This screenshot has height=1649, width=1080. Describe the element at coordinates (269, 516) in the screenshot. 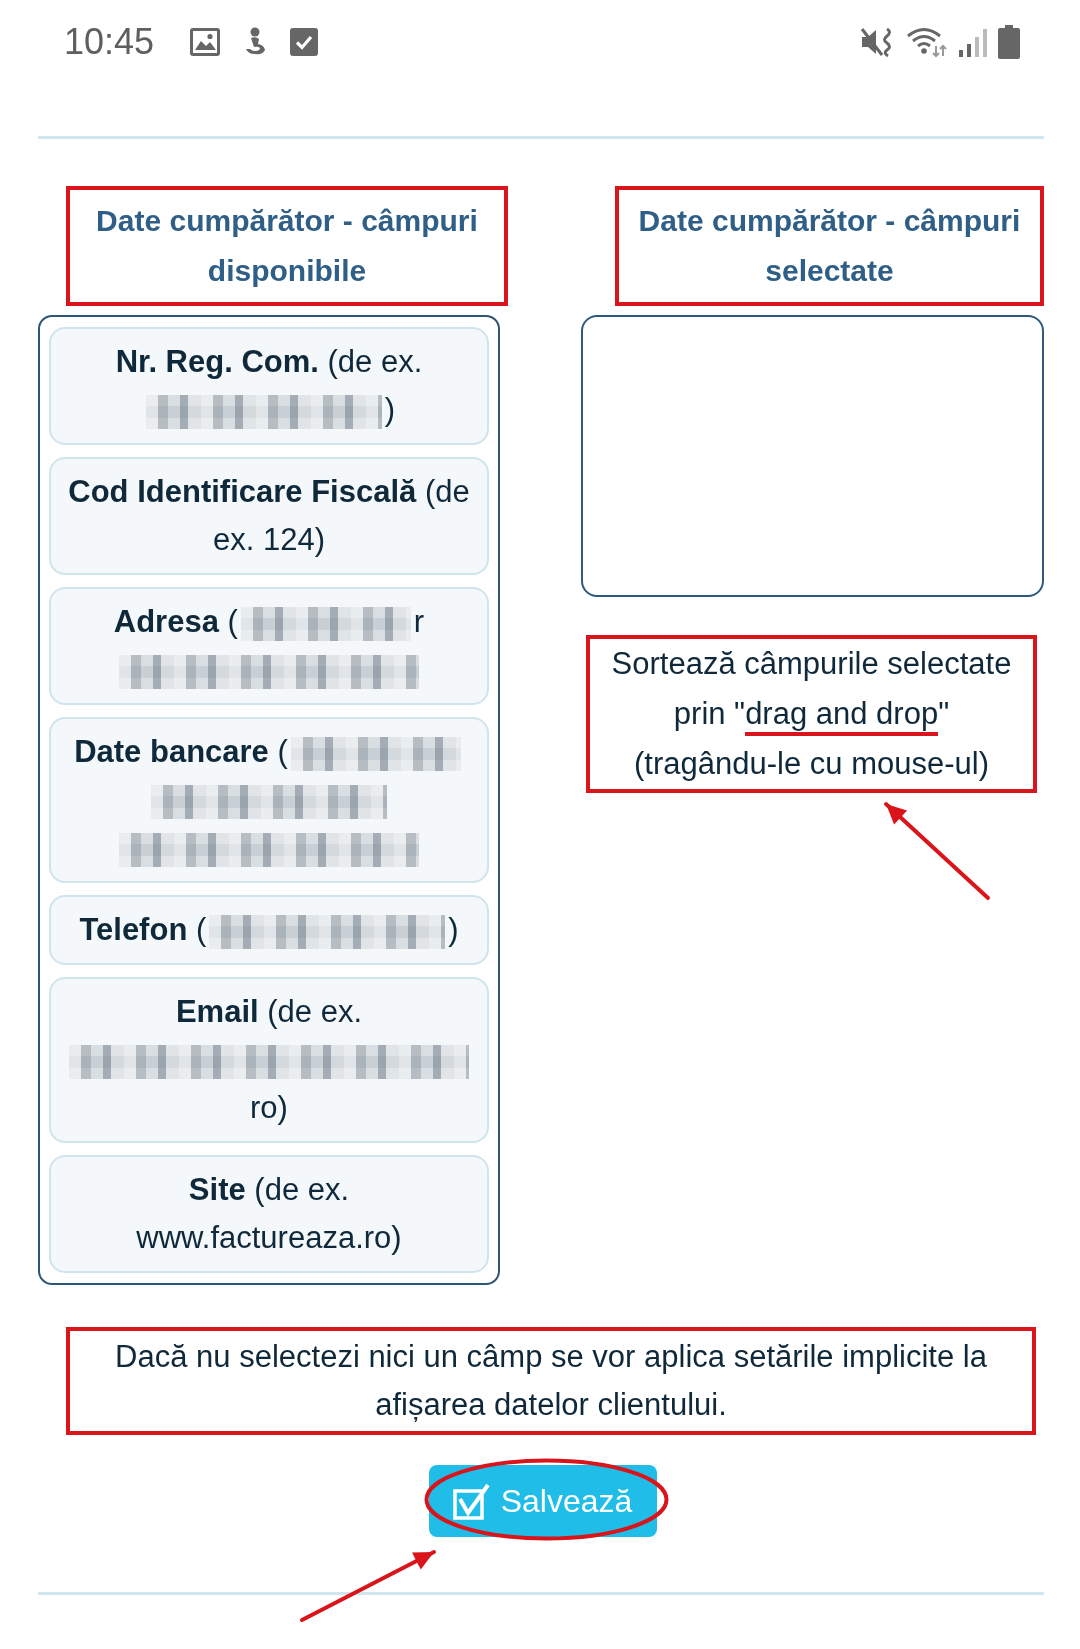

I see `field-item: Cod Identificare Fiscală (de ex. 124)` at that location.